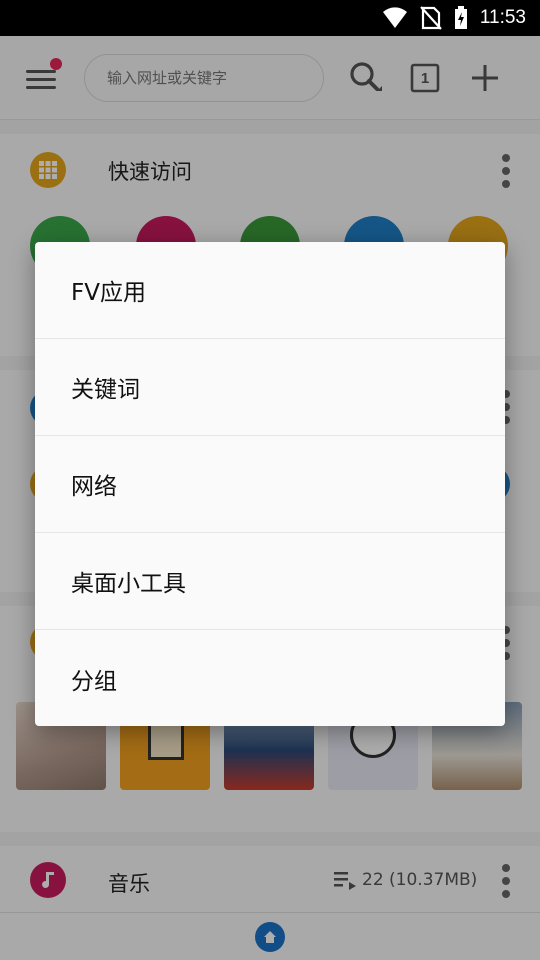  I want to click on dialog-item-label: FV应用, so click(108, 293).